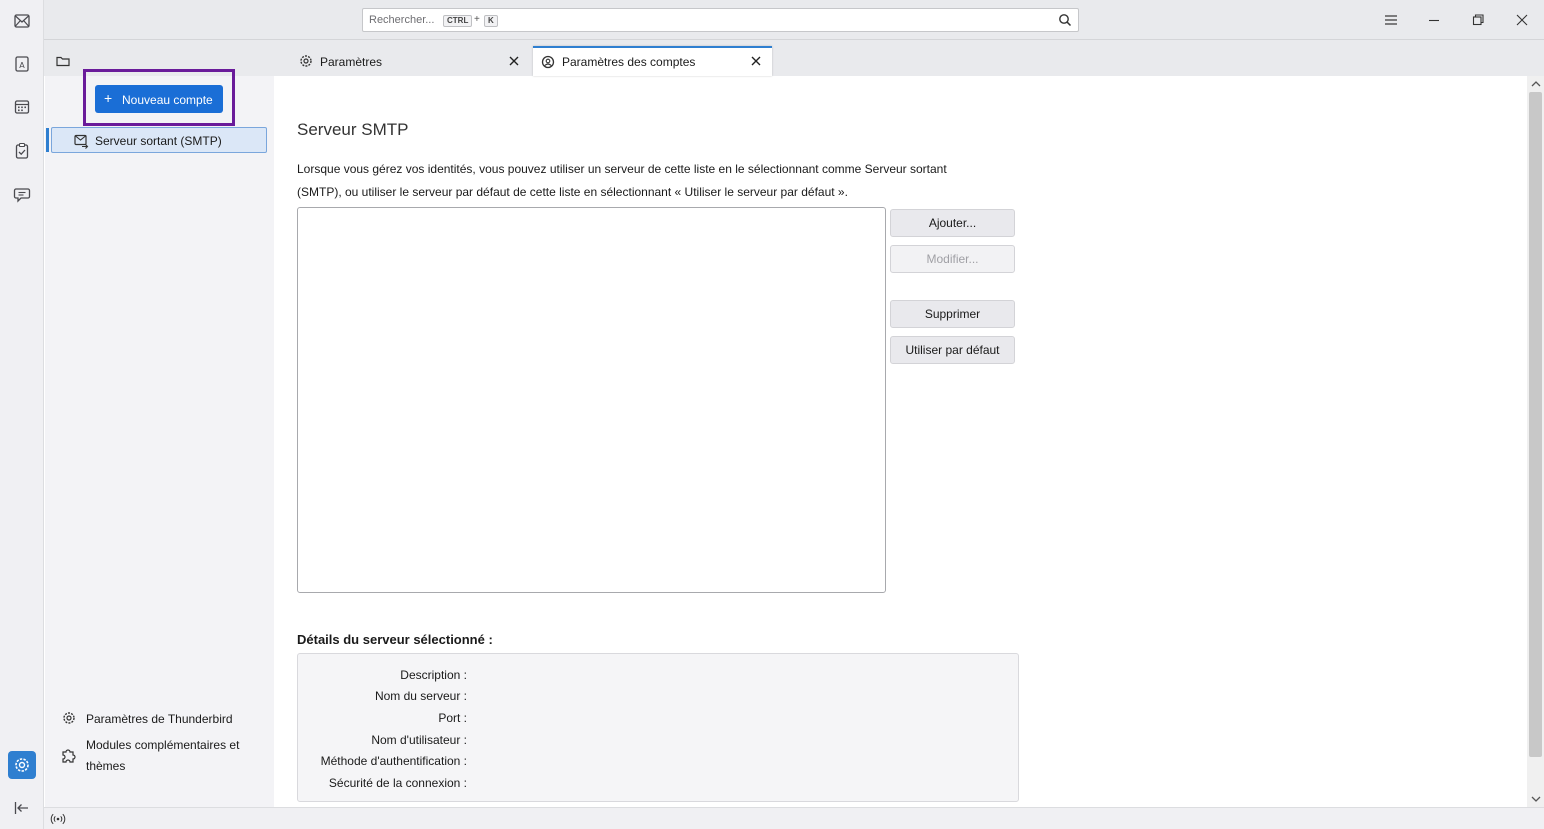 The height and width of the screenshot is (829, 1544). What do you see at coordinates (1522, 20) in the screenshot?
I see `close-window-icon` at bounding box center [1522, 20].